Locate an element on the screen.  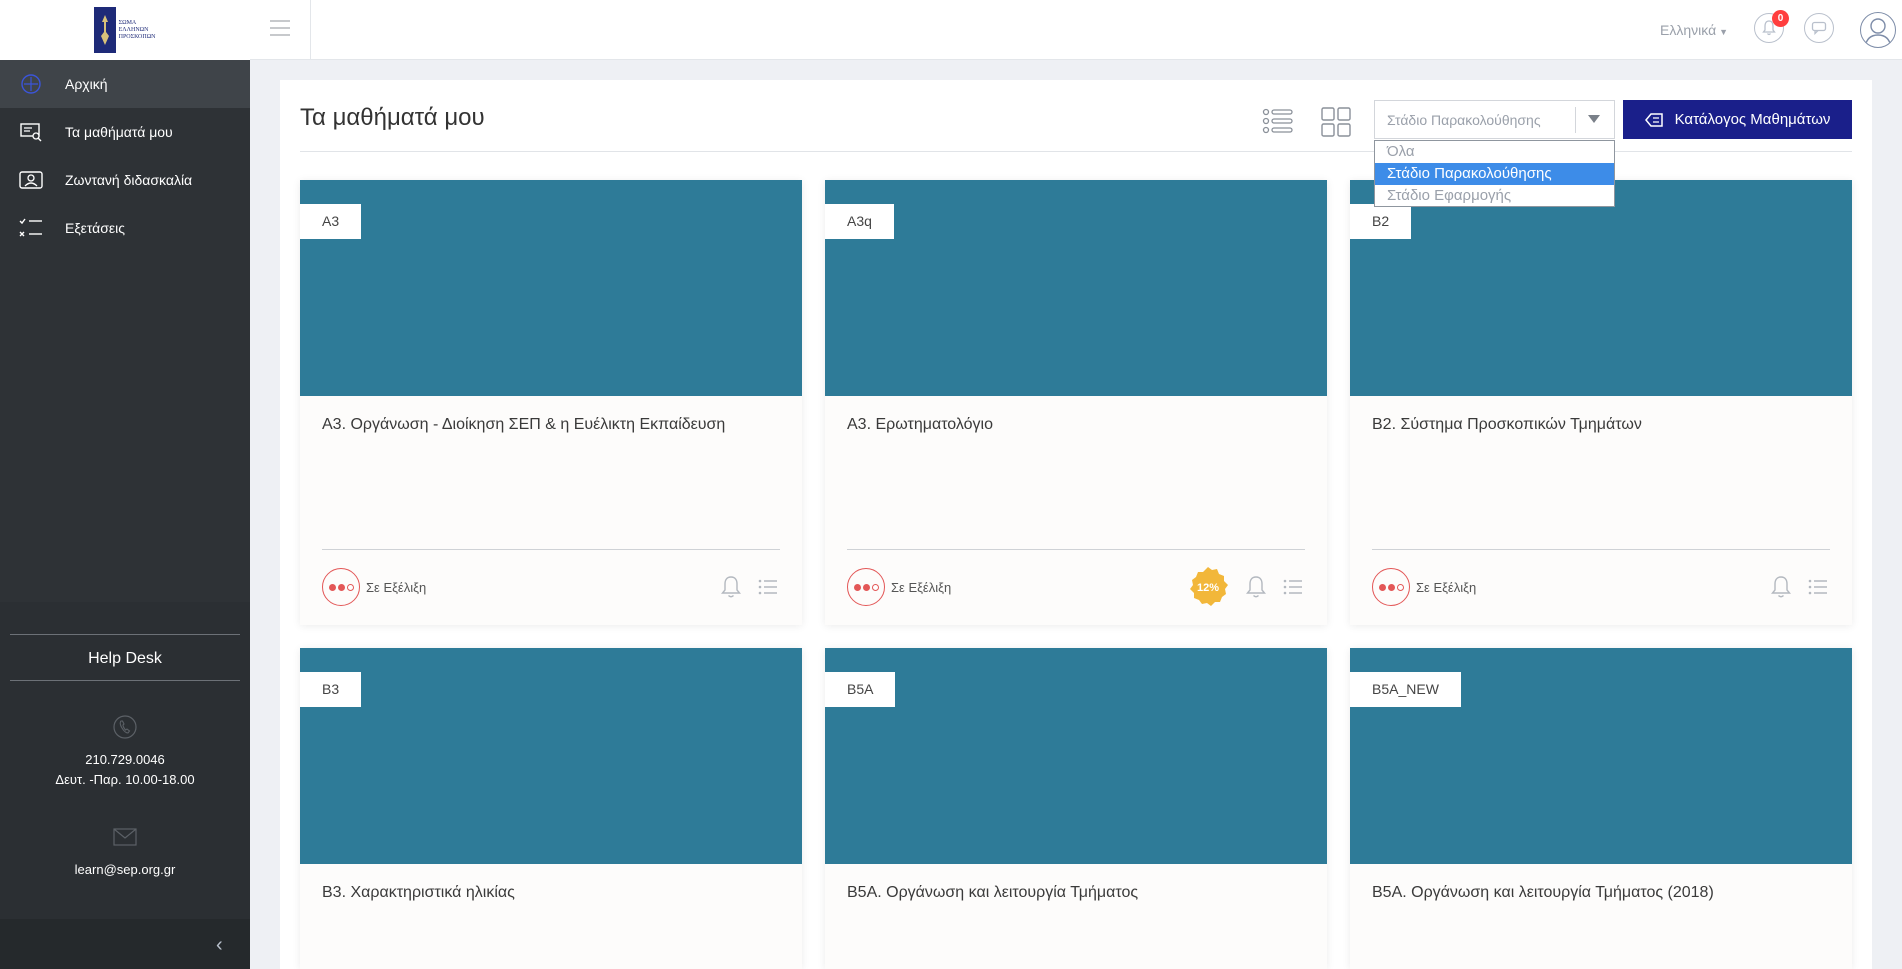
filter-option-watching: Στάδιο Παρακολούθησης is located at coordinates (1494, 174).